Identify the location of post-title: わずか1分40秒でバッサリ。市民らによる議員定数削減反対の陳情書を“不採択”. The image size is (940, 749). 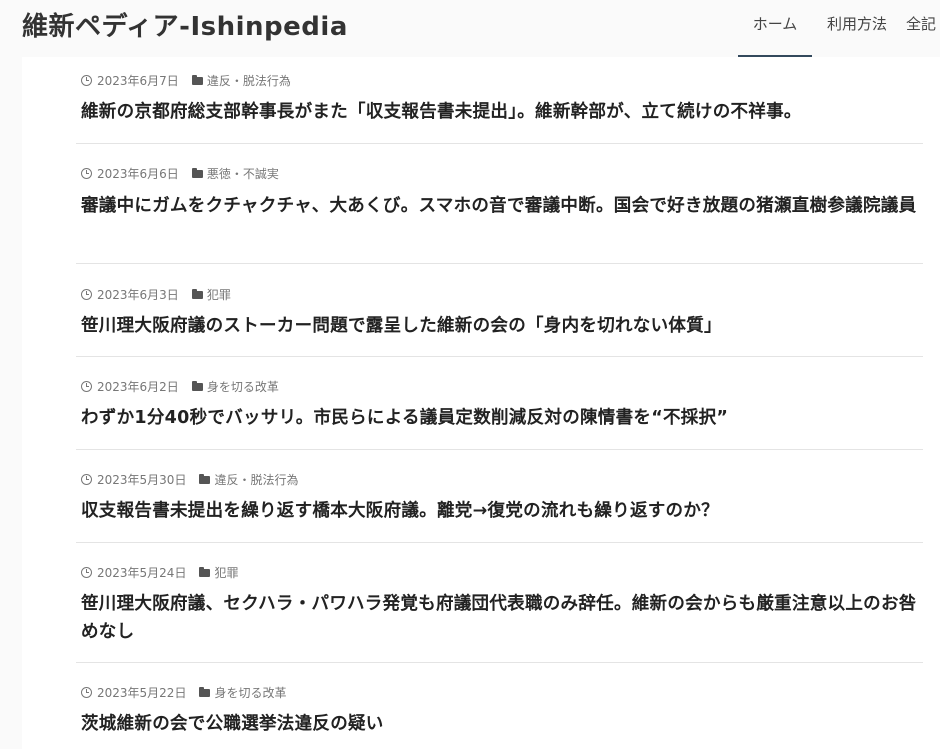
(502, 418).